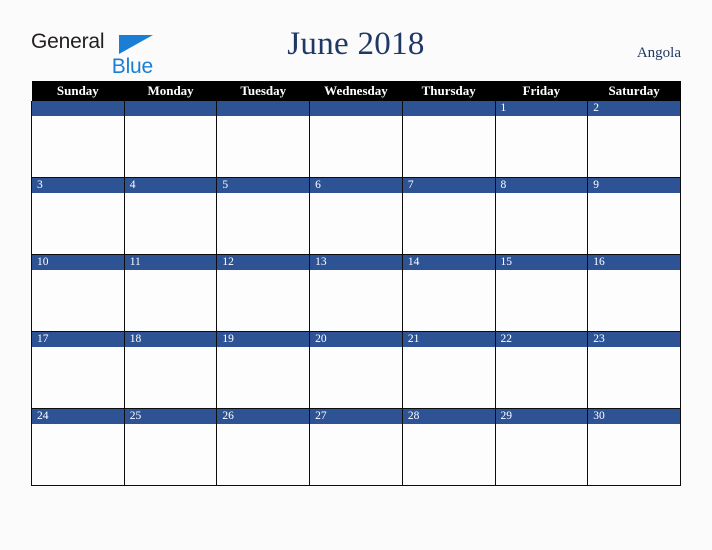 The image size is (712, 550). What do you see at coordinates (541, 108) in the screenshot?
I see `day-number: 1` at bounding box center [541, 108].